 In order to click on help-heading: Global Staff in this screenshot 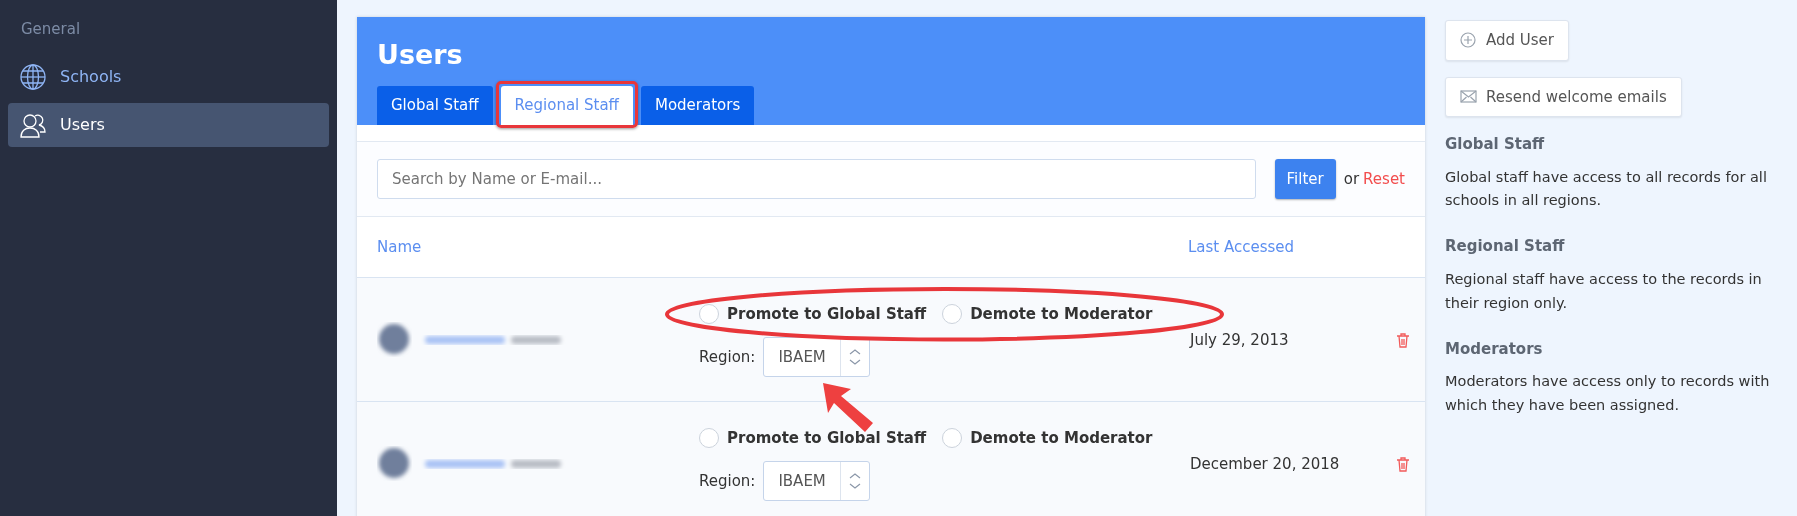, I will do `click(1495, 144)`.